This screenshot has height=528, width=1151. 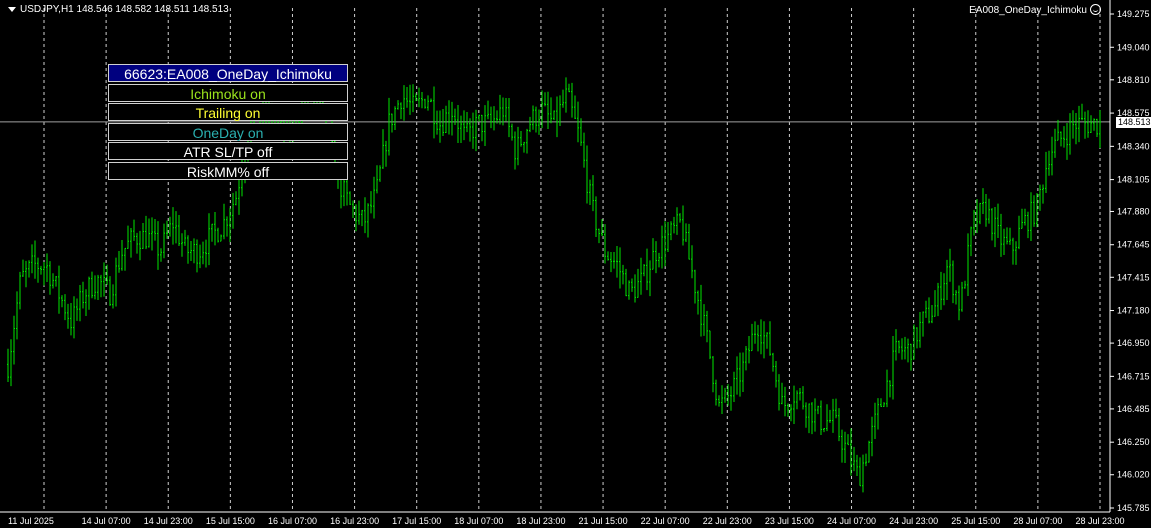 What do you see at coordinates (727, 521) in the screenshot?
I see `x-tick-label: 22 Jul 23:00` at bounding box center [727, 521].